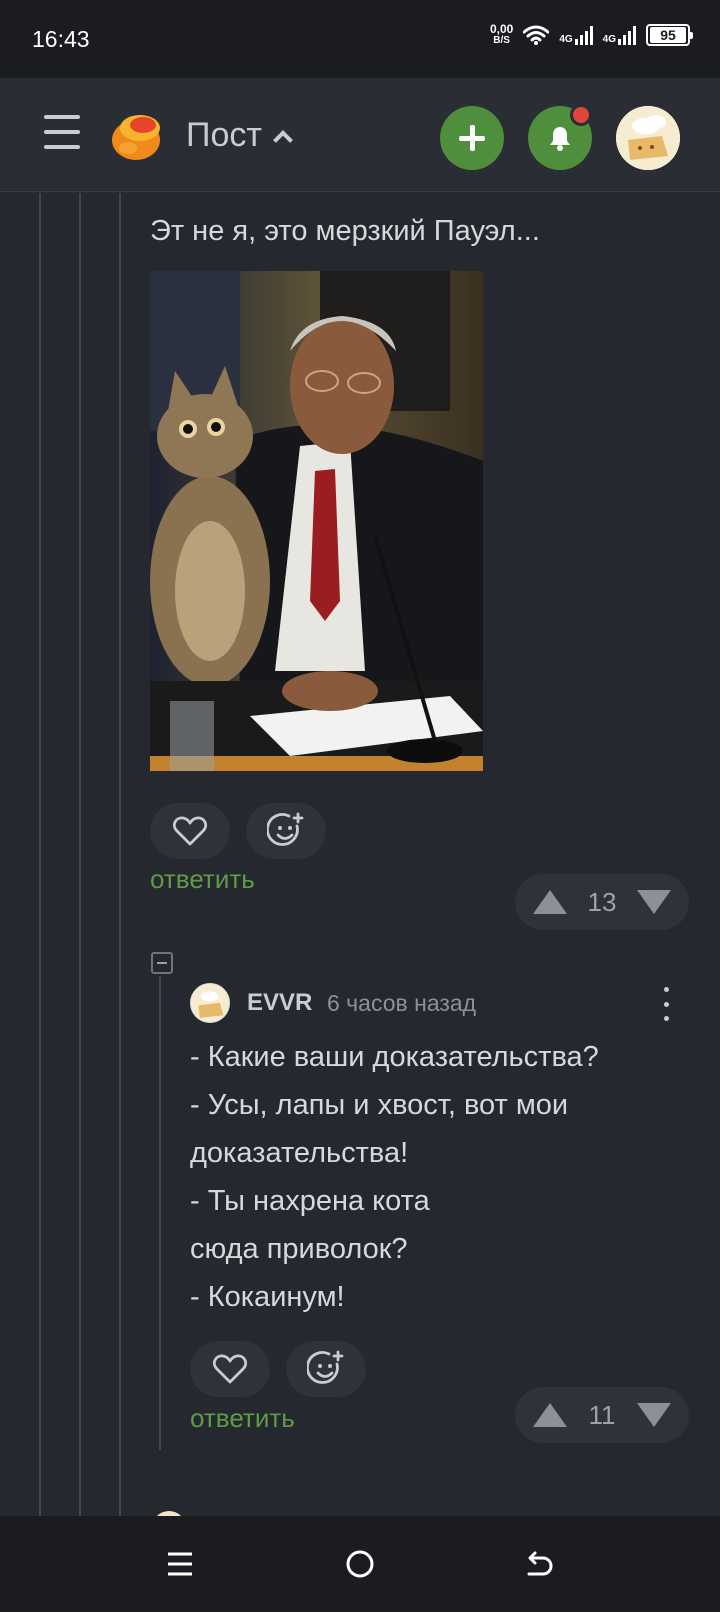 Image resolution: width=720 pixels, height=1612 pixels. Describe the element at coordinates (379, 1105) in the screenshot. I see `comment-line: - Усы, лапы и хвост, вот мои` at that location.